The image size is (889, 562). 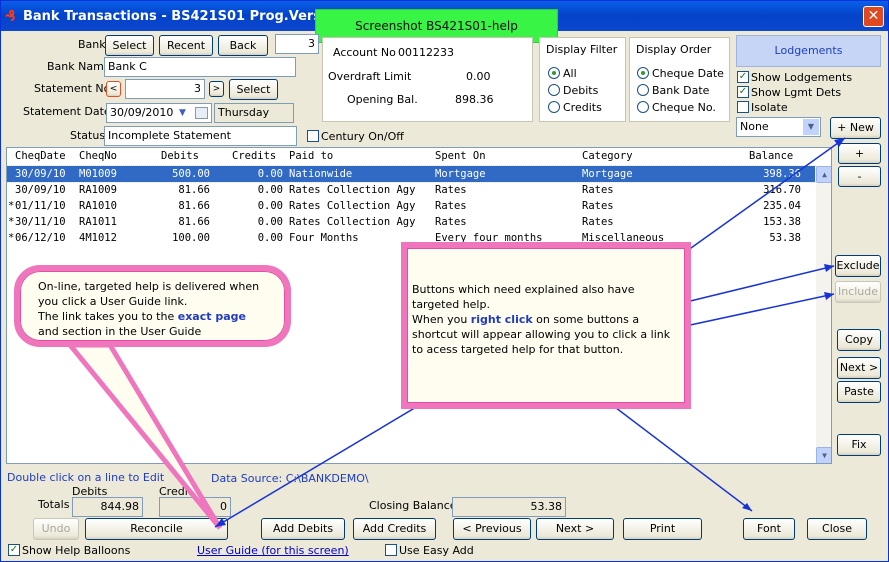 I want to click on font-button: Font, so click(x=769, y=529).